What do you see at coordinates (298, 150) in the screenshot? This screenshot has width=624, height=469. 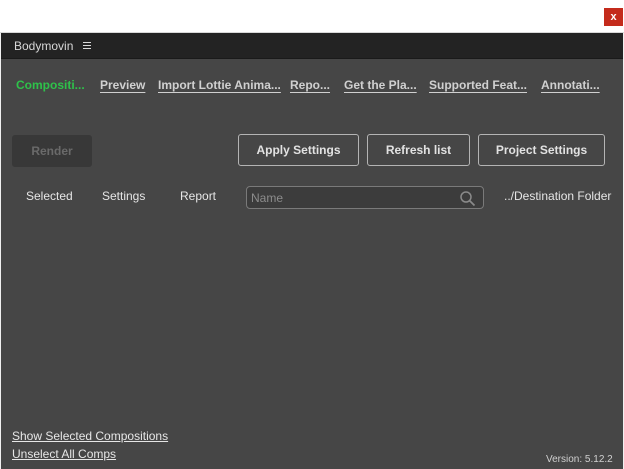 I see `apply-settings-button: Apply Settings` at bounding box center [298, 150].